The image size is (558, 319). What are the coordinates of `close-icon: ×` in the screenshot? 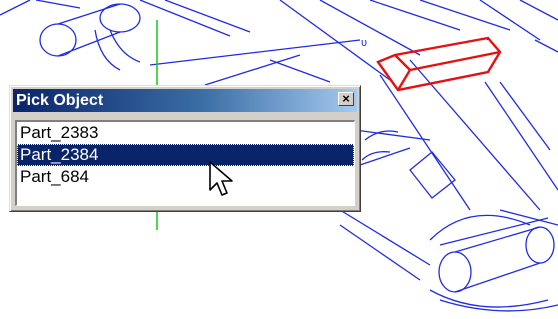 It's located at (346, 98).